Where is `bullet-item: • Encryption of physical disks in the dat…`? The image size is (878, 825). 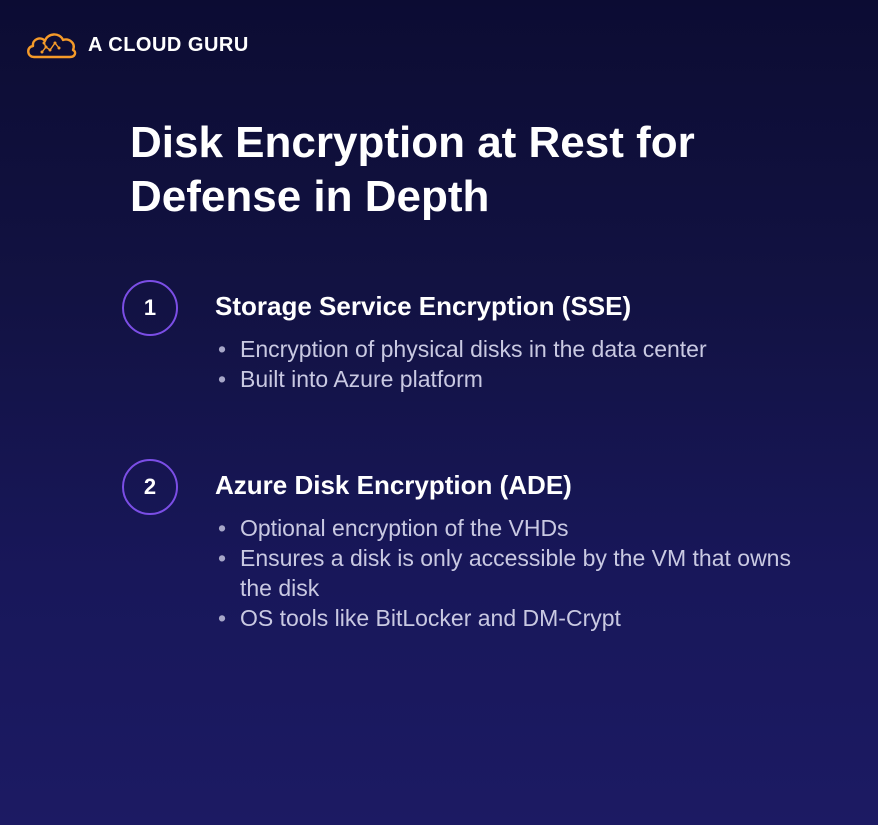 bullet-item: • Encryption of physical disks in the dat… is located at coordinates (518, 349).